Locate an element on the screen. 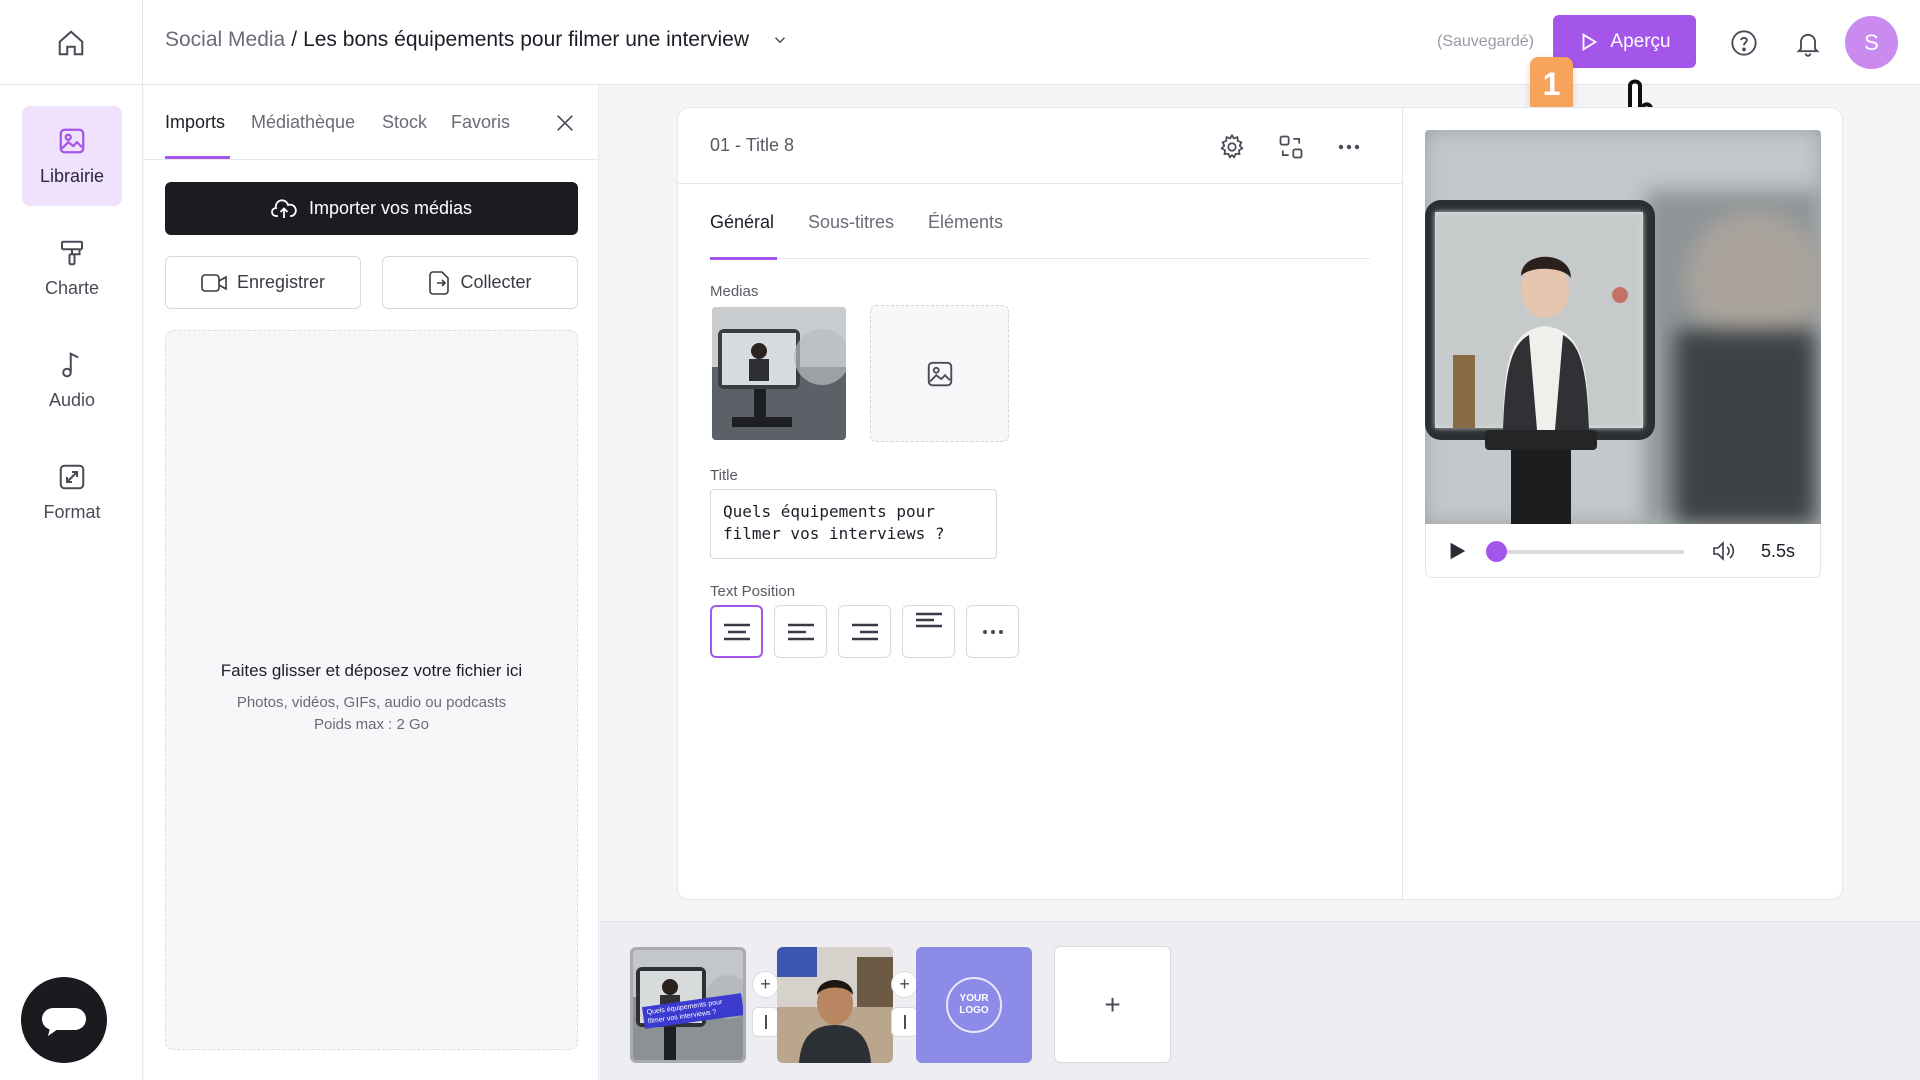 This screenshot has width=1920, height=1080. text-position-left-button is located at coordinates (800, 631).